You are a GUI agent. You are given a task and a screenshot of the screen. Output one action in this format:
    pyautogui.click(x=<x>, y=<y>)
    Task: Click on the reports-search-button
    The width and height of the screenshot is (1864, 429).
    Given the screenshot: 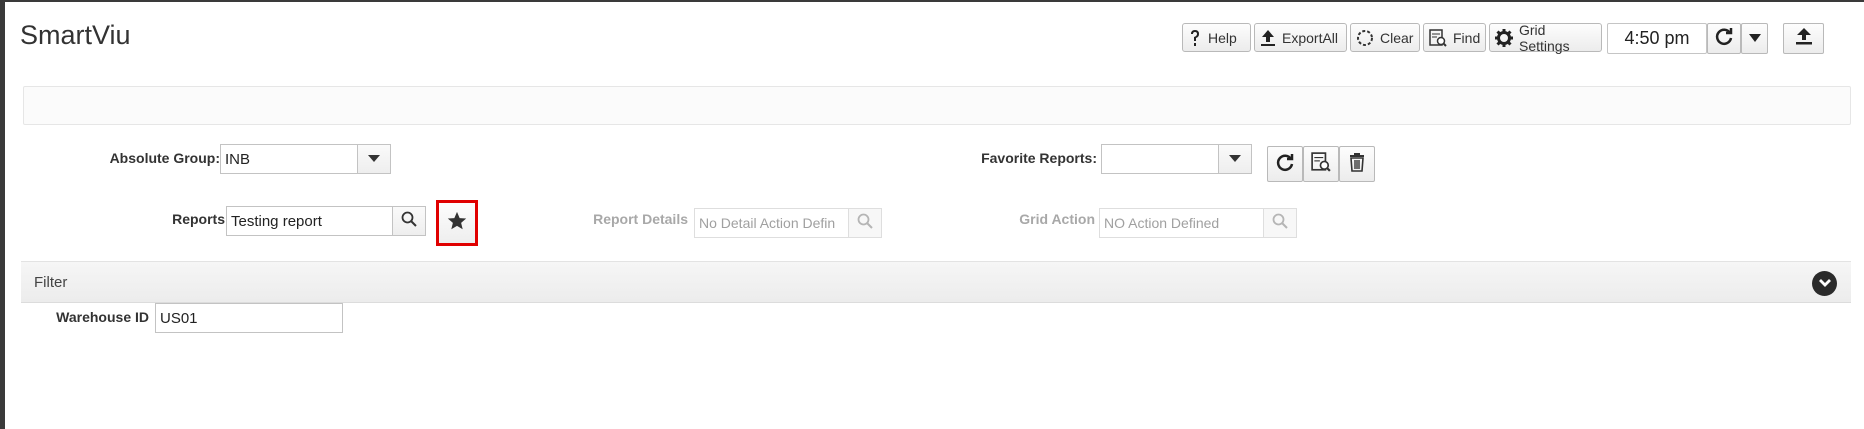 What is the action you would take?
    pyautogui.click(x=409, y=221)
    